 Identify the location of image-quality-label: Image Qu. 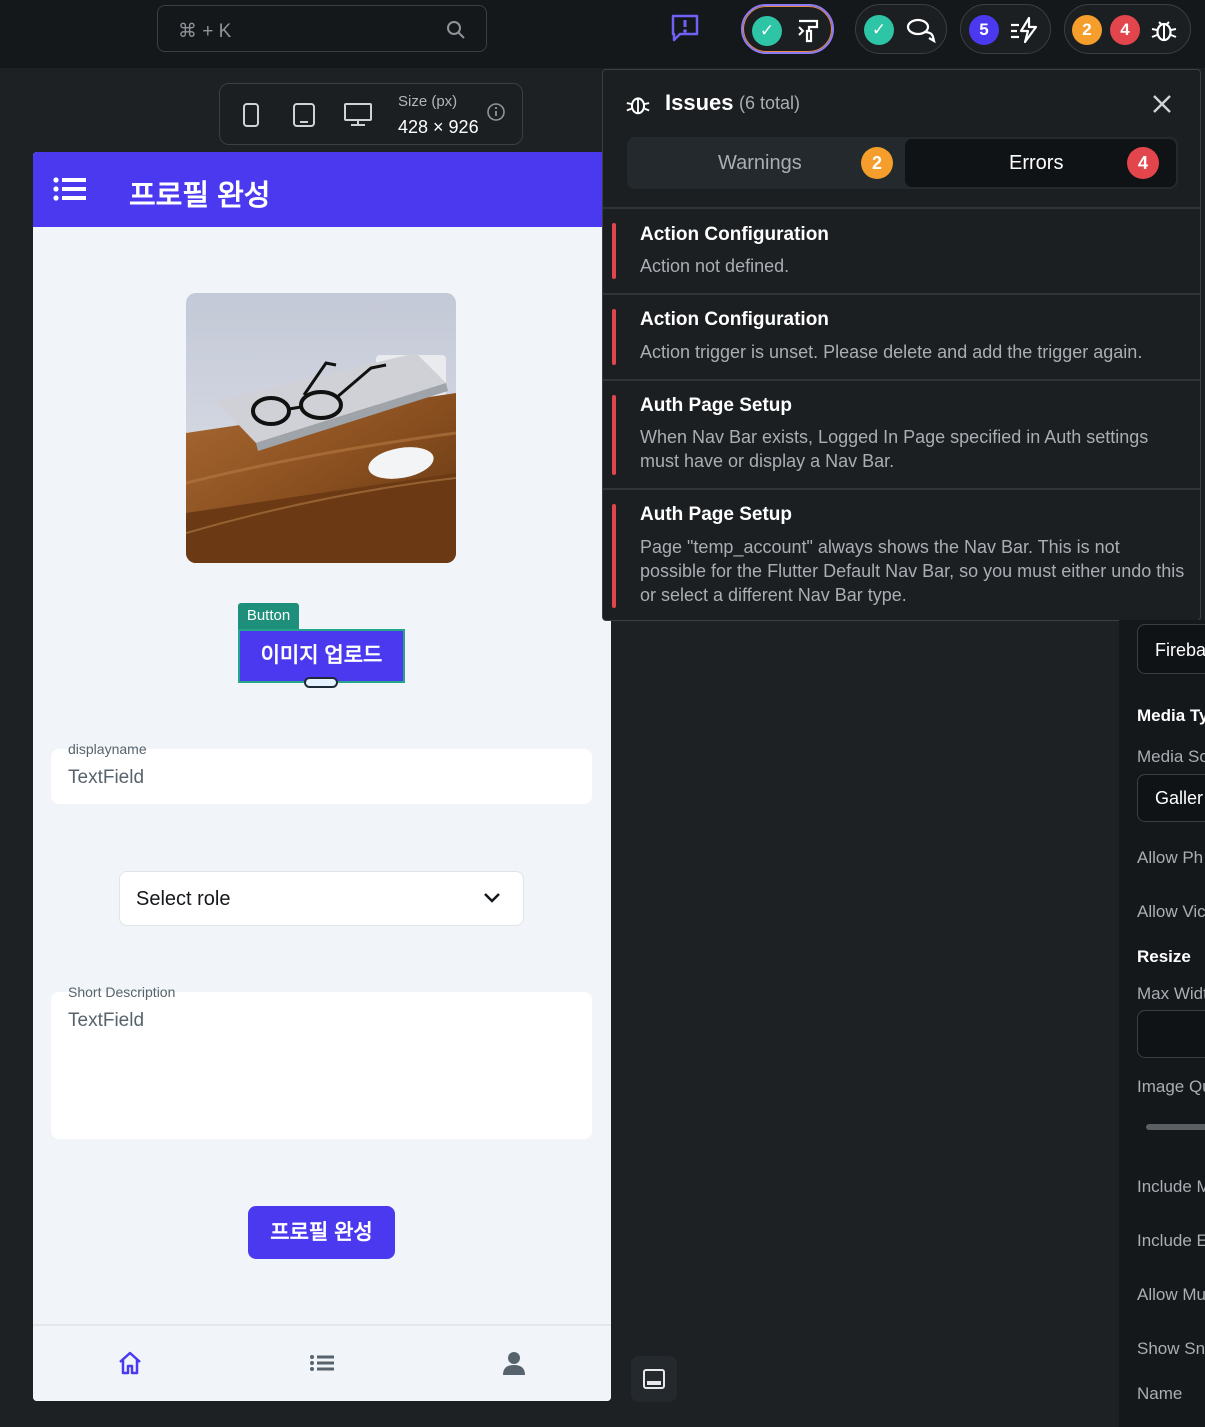
(1171, 1086).